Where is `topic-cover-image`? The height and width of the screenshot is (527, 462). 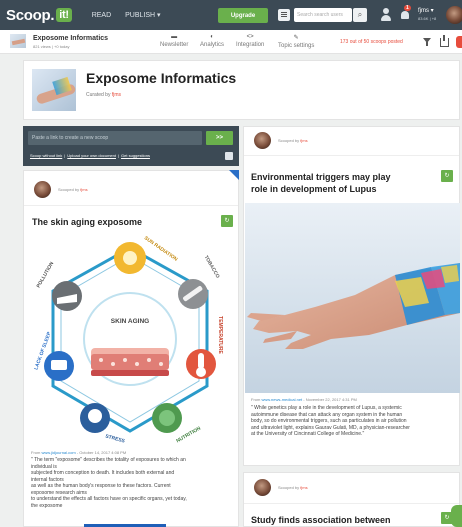 topic-cover-image is located at coordinates (54, 90).